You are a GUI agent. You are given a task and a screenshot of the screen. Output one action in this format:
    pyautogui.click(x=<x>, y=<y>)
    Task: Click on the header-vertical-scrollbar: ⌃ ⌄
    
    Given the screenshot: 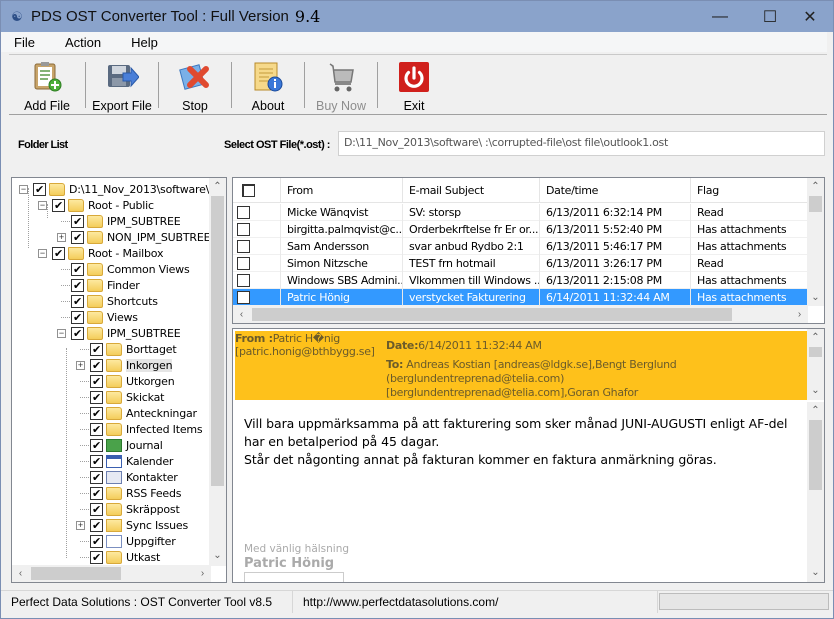 What is the action you would take?
    pyautogui.click(x=815, y=364)
    